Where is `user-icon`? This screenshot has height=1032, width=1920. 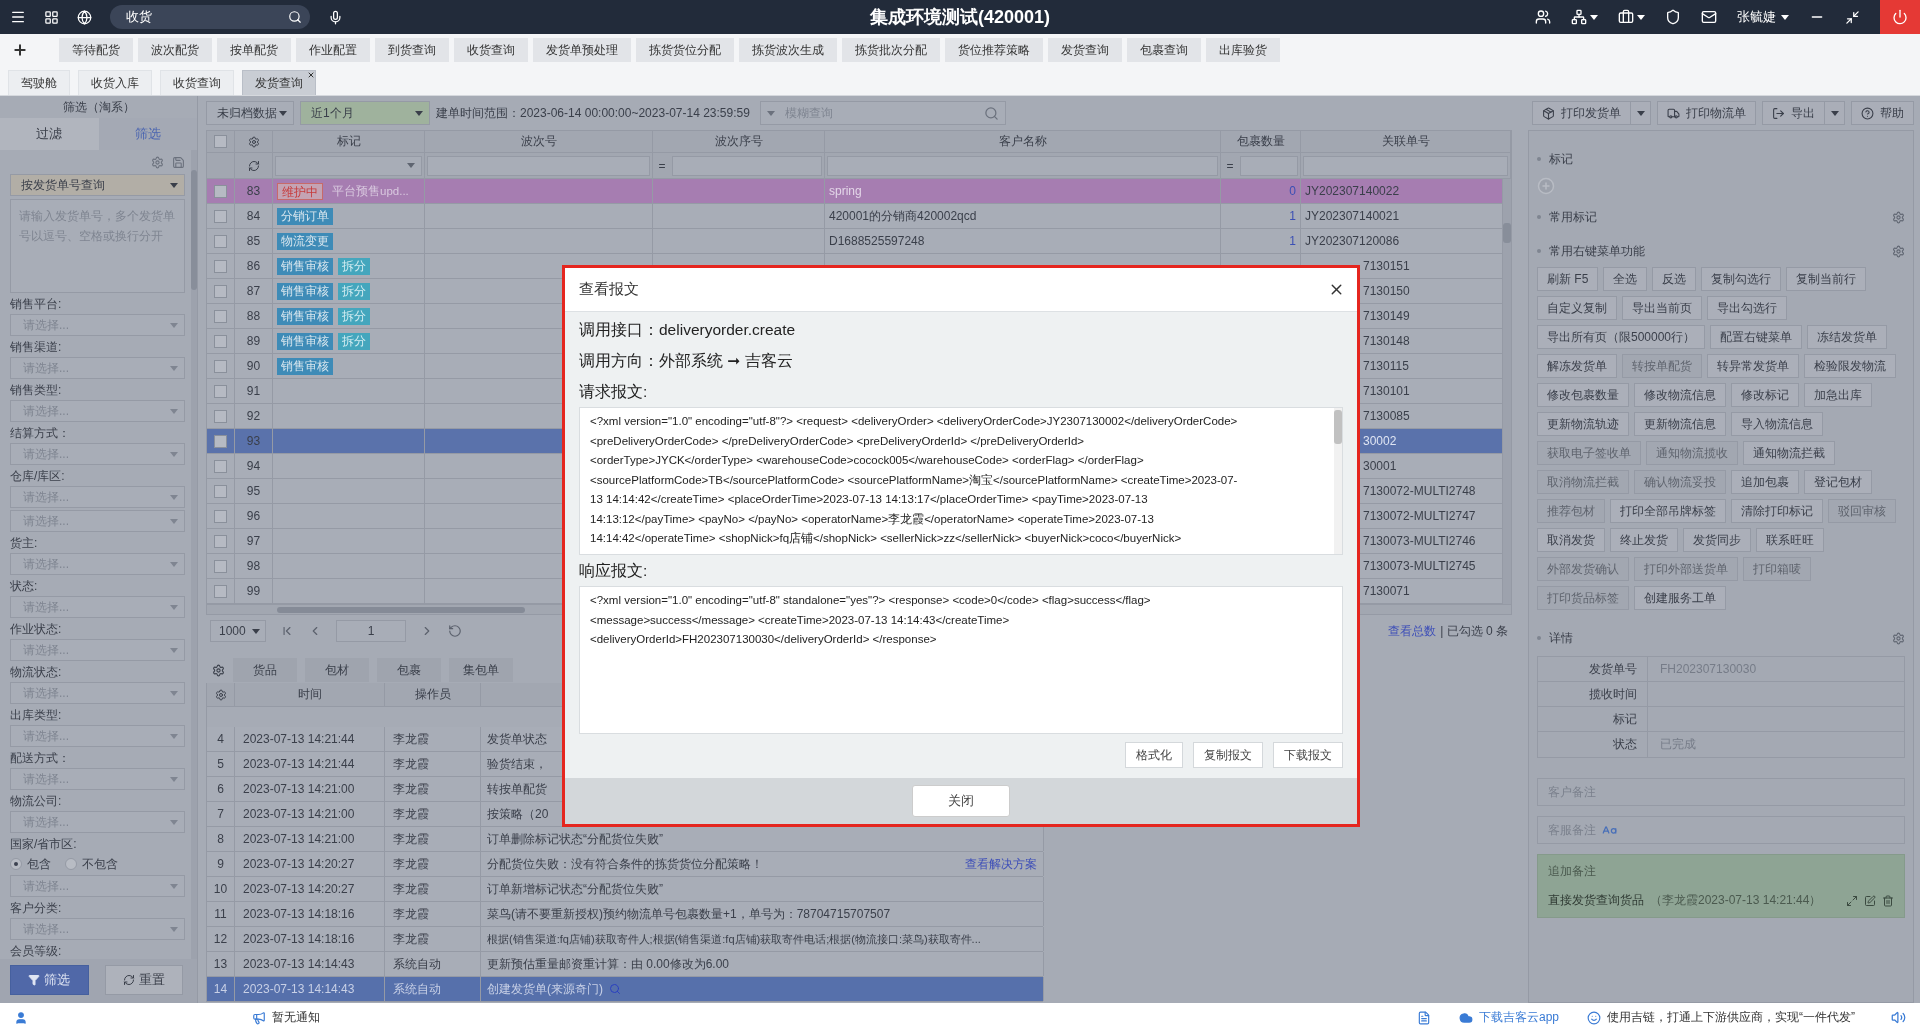
user-icon is located at coordinates (21, 1017).